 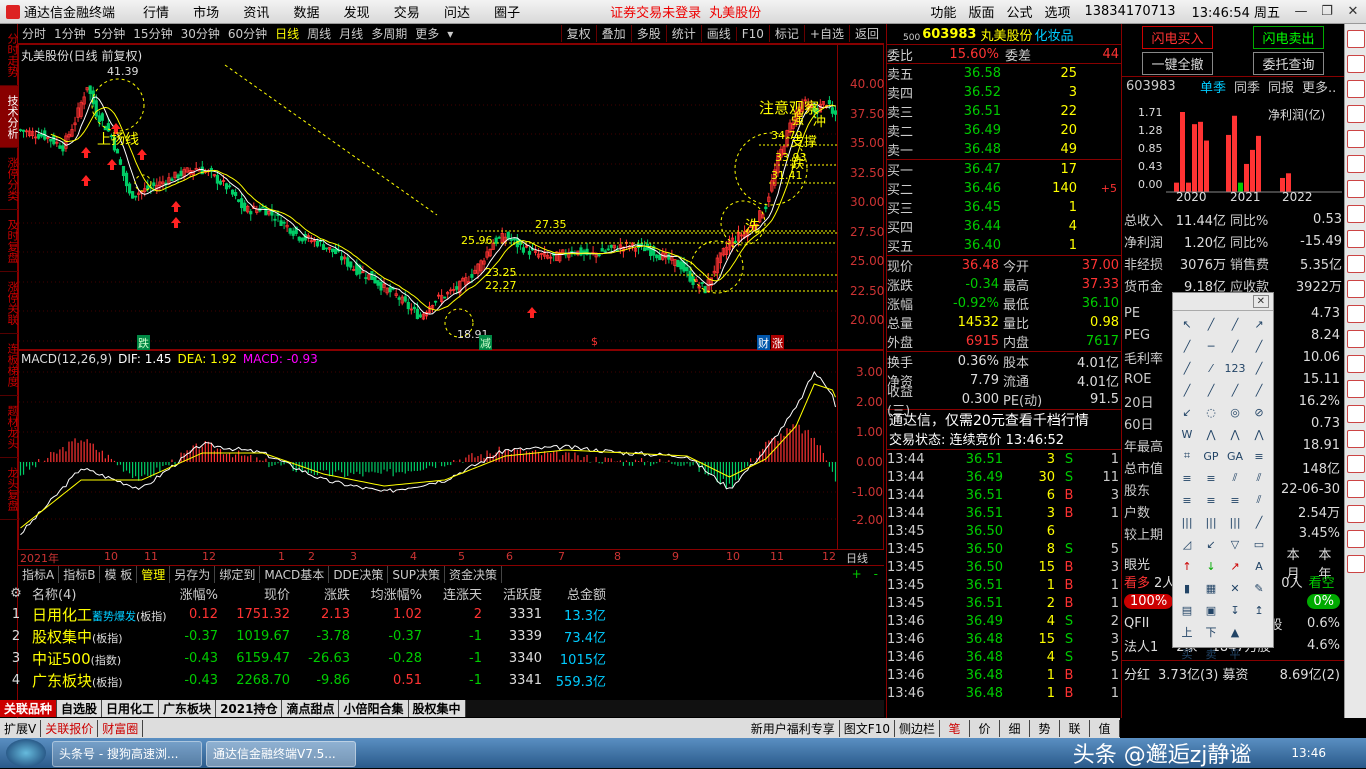 I want to click on vtab-longtou: 龙头复盘, so click(x=9, y=489).